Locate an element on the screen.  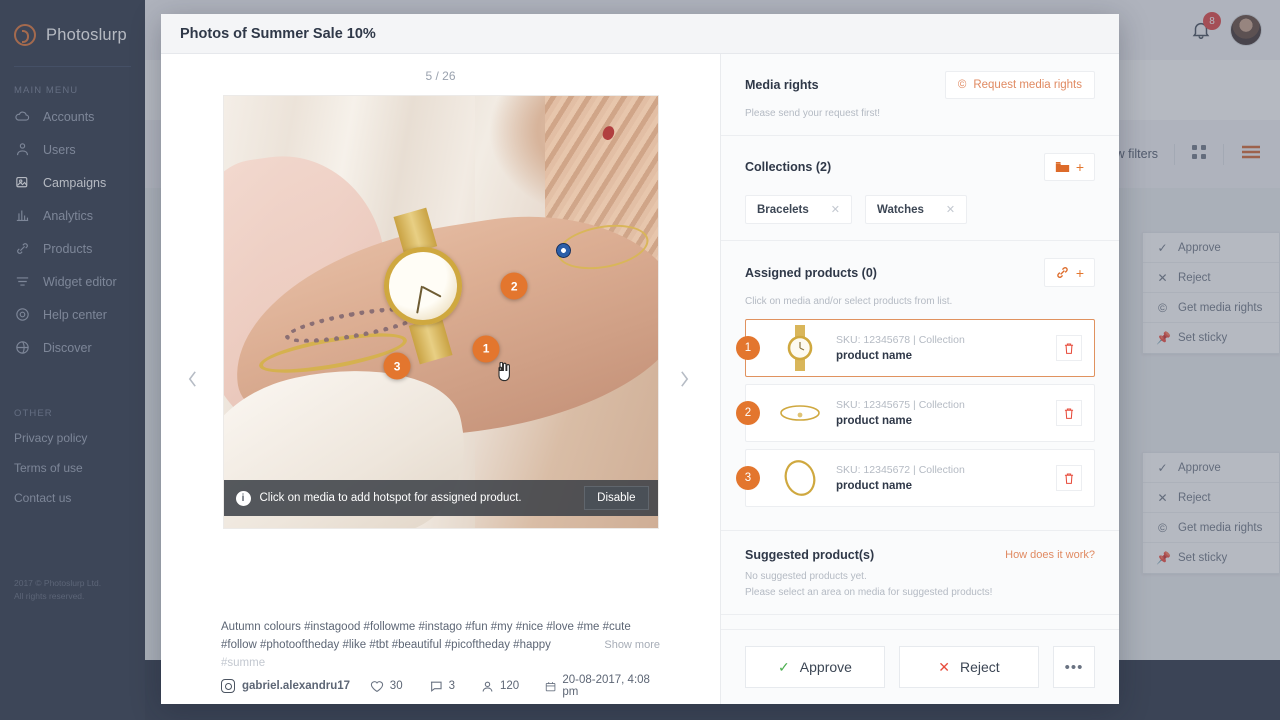
bangle-thumb is located at coordinates (800, 478).